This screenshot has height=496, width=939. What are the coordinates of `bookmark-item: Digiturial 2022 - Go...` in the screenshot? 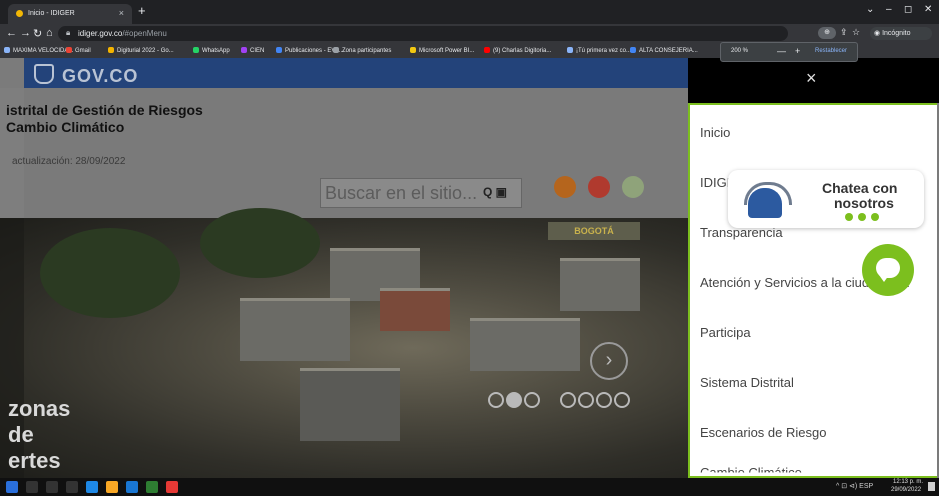 It's located at (141, 50).